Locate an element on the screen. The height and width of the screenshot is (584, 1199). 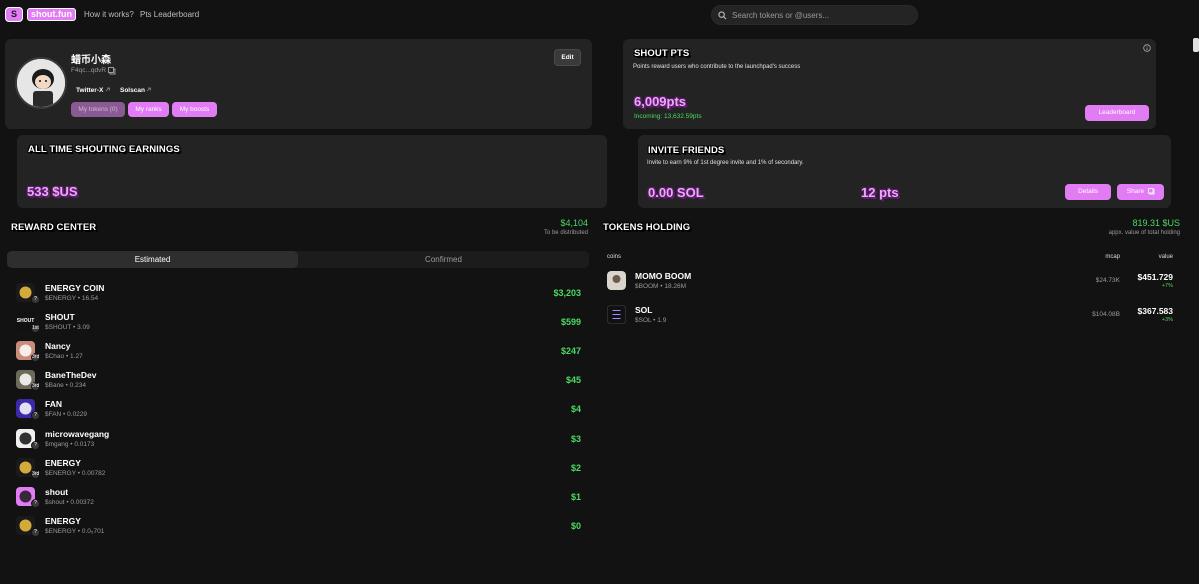
holdings-total: 819.31 $US is located at coordinates (1156, 223).